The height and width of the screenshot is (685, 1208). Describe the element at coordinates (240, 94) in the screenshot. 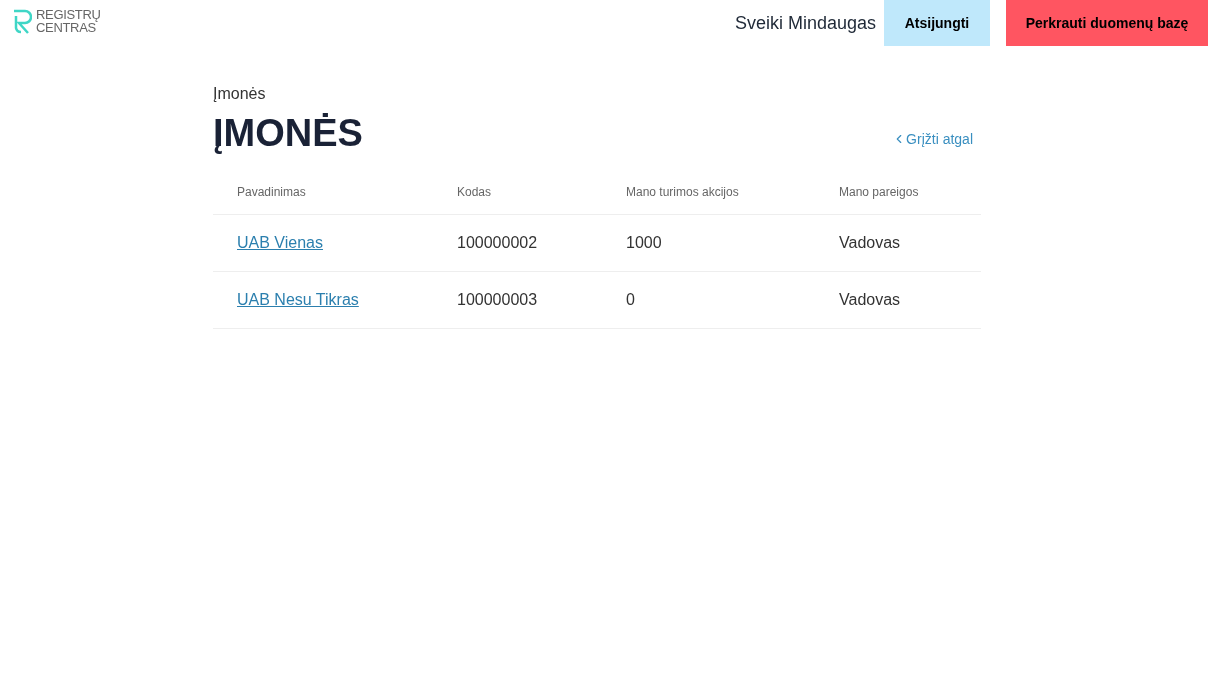

I see `breadcrumb: Įmonės` at that location.